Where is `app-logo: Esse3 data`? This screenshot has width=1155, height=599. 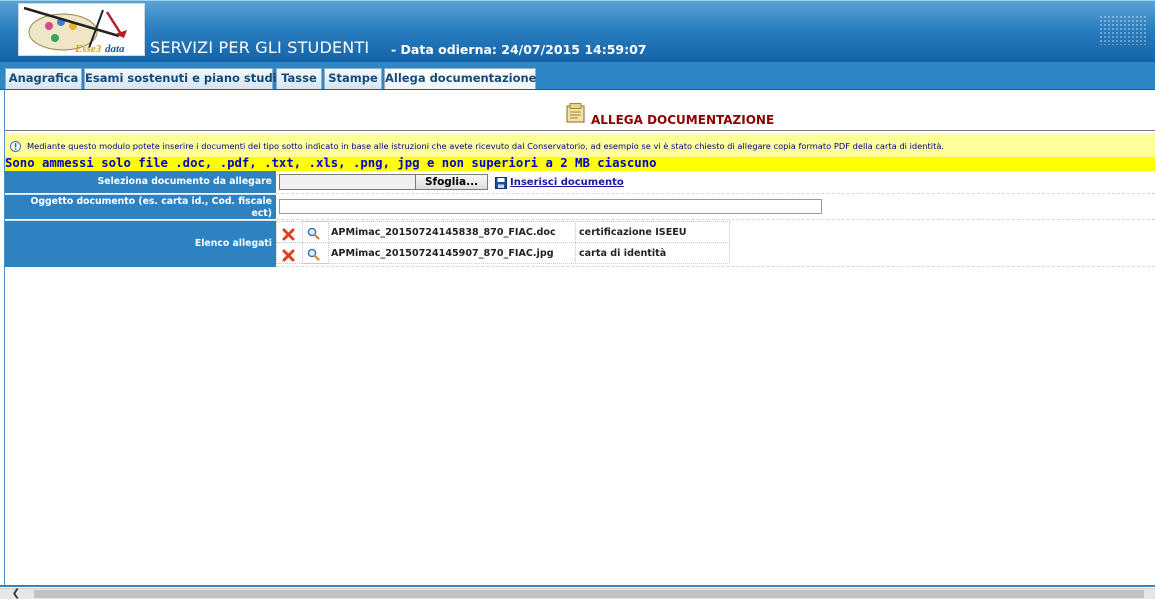 app-logo: Esse3 data is located at coordinates (81, 29).